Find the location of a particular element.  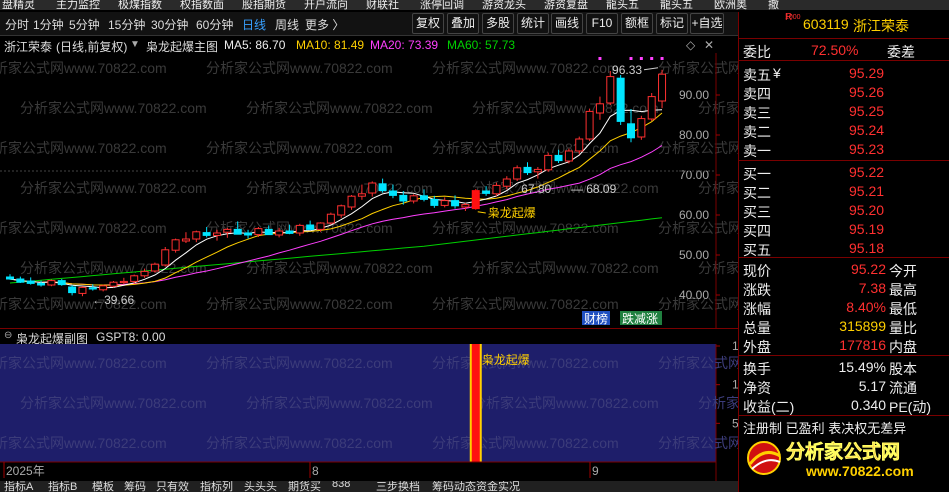

toolbar-button: 叠加 is located at coordinates (463, 23).